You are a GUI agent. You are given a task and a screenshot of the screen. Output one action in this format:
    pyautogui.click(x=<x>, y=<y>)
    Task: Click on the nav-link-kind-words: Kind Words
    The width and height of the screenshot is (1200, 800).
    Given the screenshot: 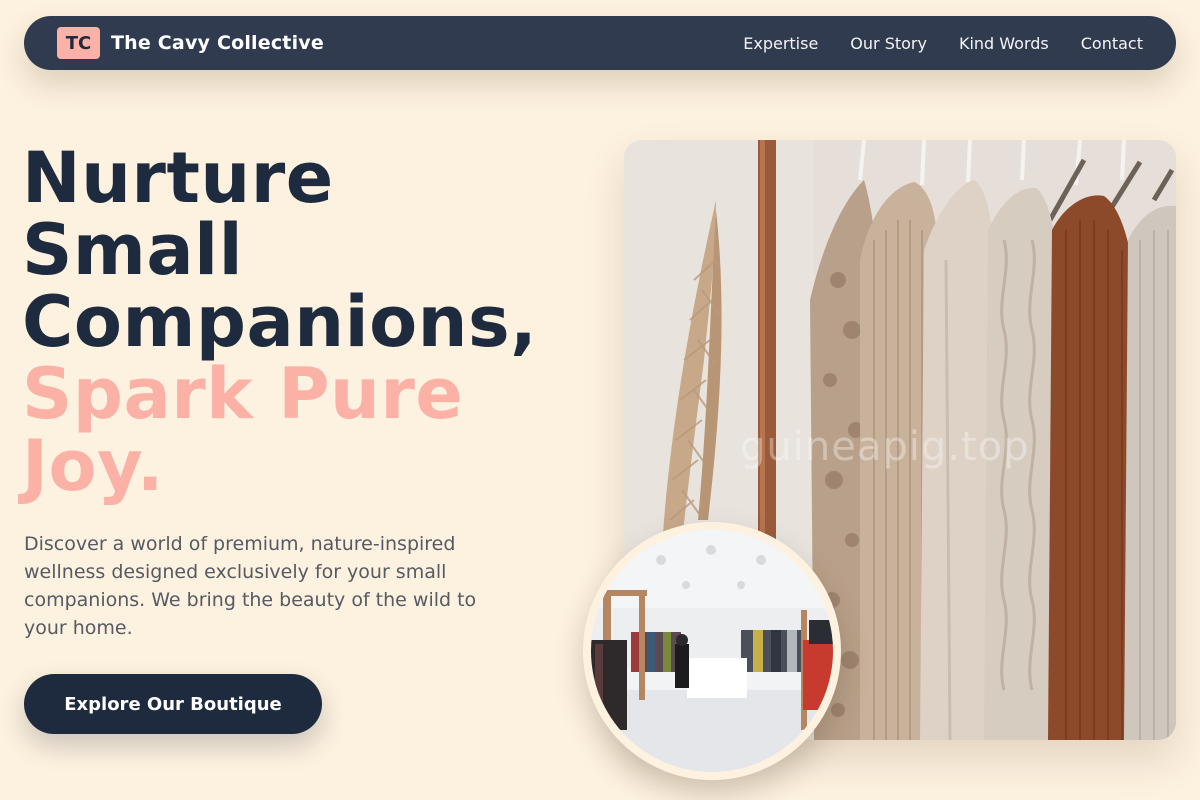 What is the action you would take?
    pyautogui.click(x=1004, y=43)
    